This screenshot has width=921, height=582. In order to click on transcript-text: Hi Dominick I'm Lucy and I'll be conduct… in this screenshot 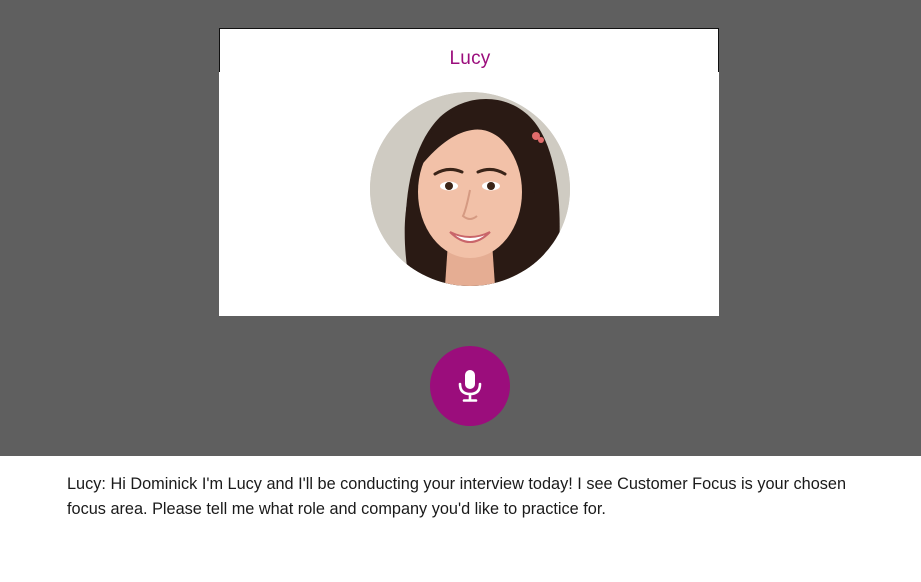, I will do `click(457, 496)`.